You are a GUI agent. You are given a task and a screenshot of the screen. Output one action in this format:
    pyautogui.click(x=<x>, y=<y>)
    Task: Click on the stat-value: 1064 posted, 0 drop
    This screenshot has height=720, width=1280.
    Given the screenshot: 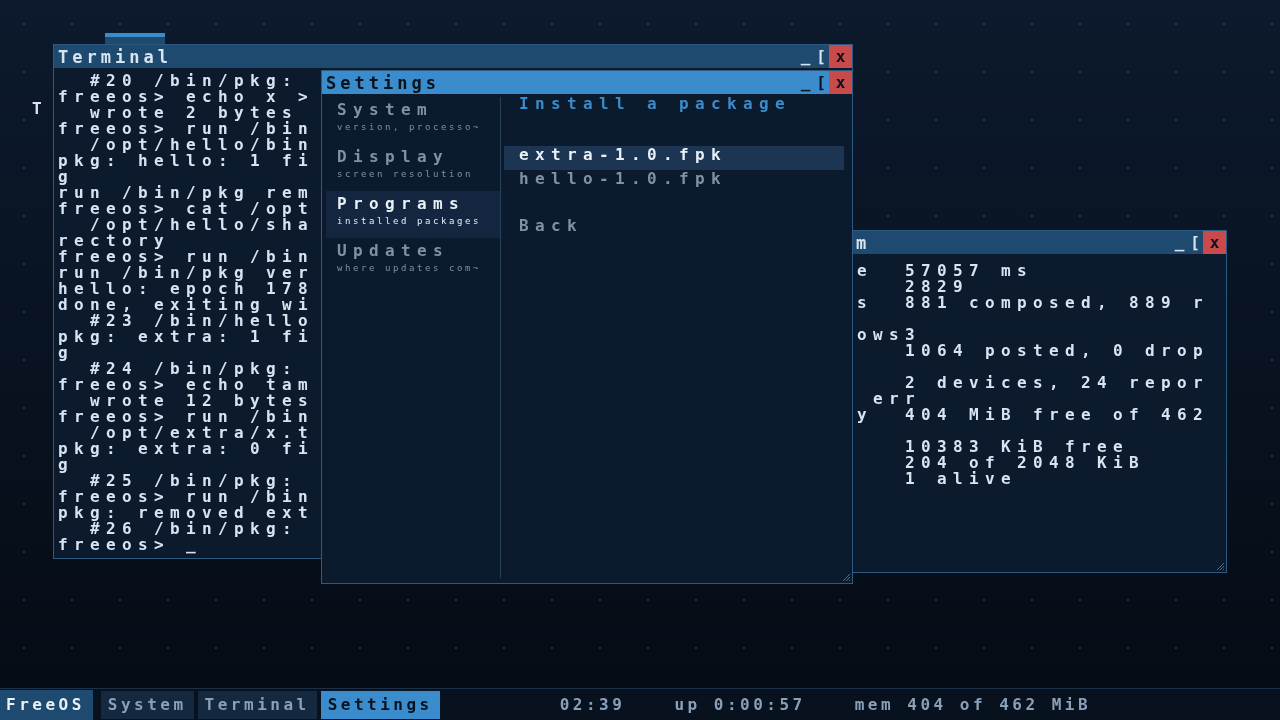 What is the action you would take?
    pyautogui.click(x=1057, y=351)
    